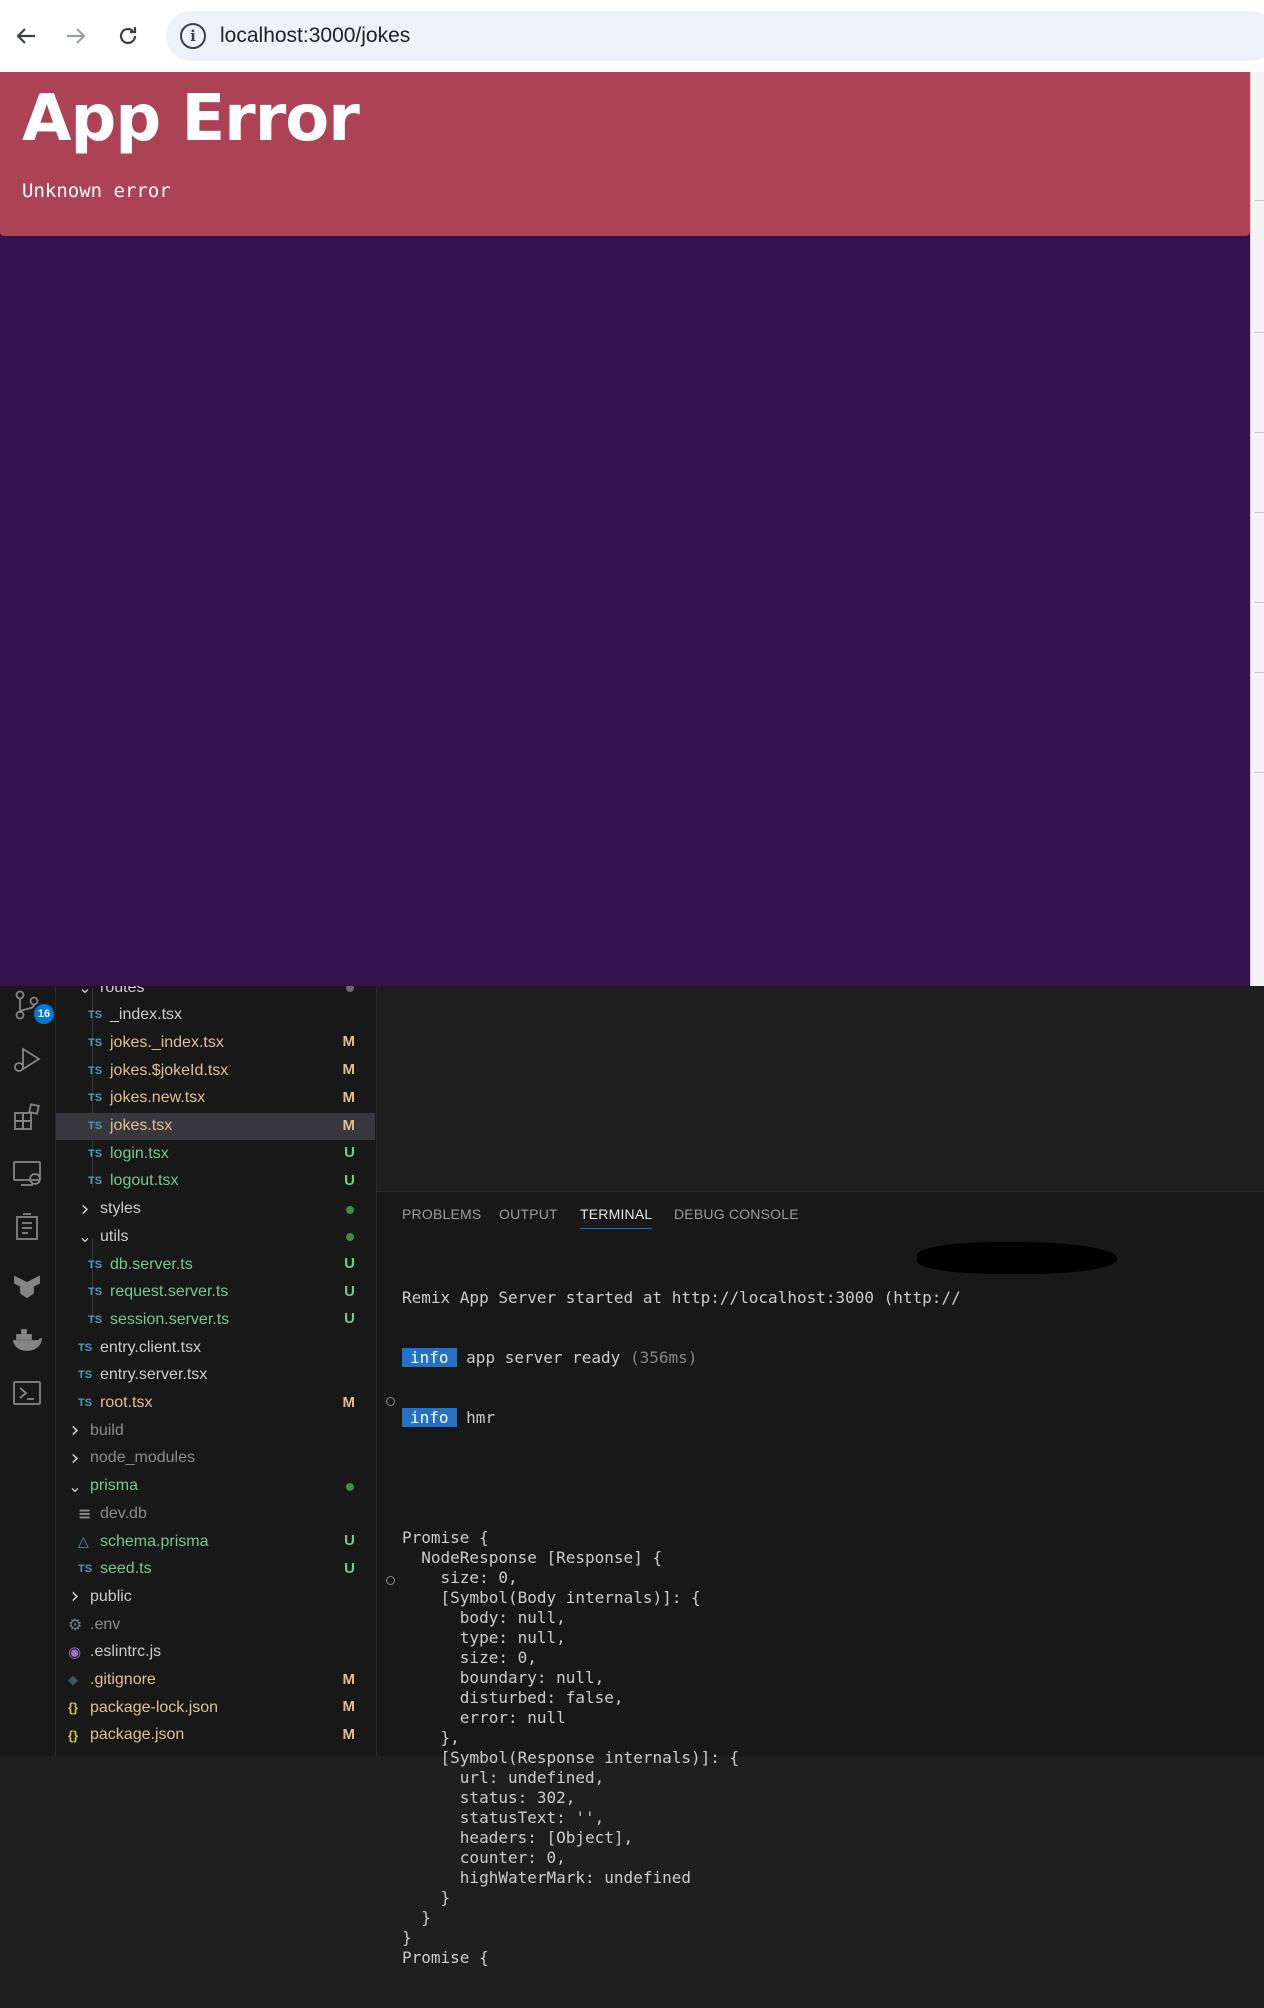 Image resolution: width=1264 pixels, height=2008 pixels. What do you see at coordinates (215, 1569) in the screenshot?
I see `explorer-item: TS seed.ts U` at bounding box center [215, 1569].